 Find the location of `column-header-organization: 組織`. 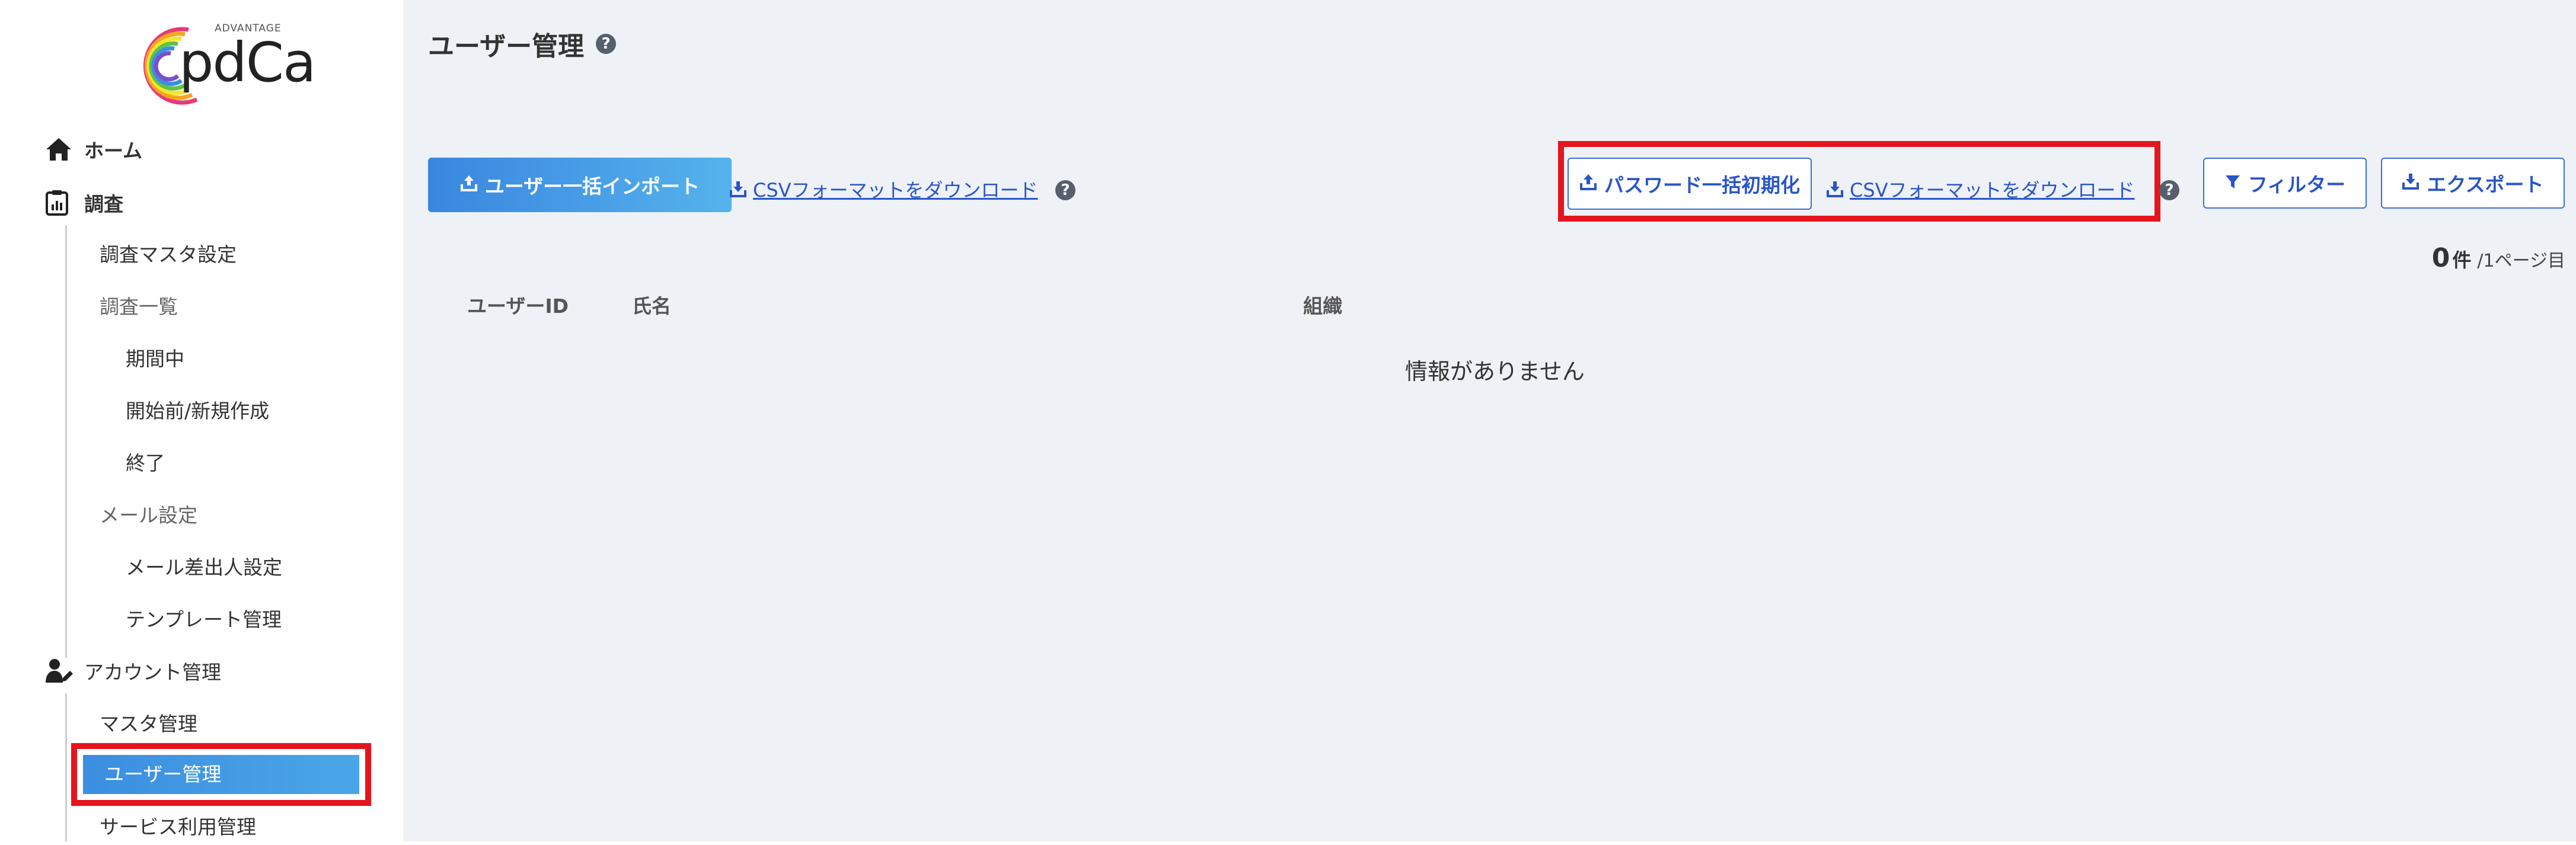

column-header-organization: 組織 is located at coordinates (1322, 304).